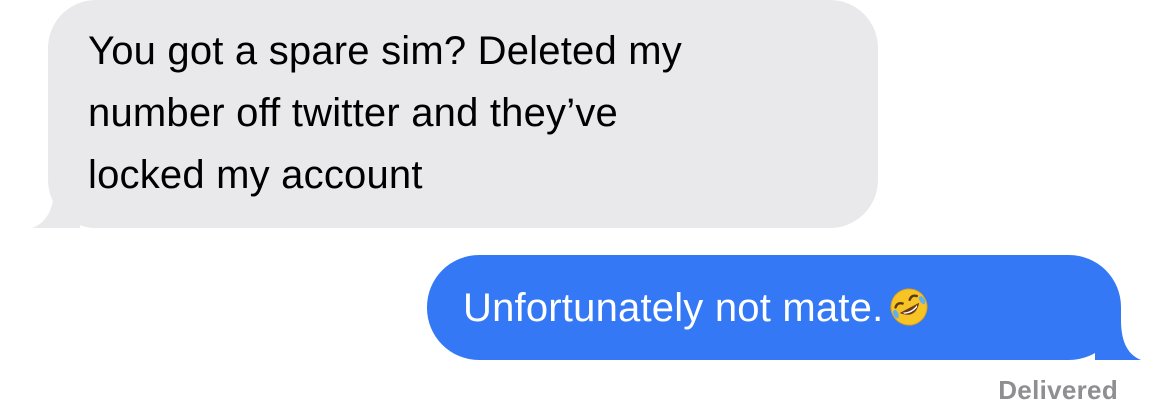  What do you see at coordinates (385, 51) in the screenshot?
I see `received-message-line: You got a spare sim? Deleted my` at bounding box center [385, 51].